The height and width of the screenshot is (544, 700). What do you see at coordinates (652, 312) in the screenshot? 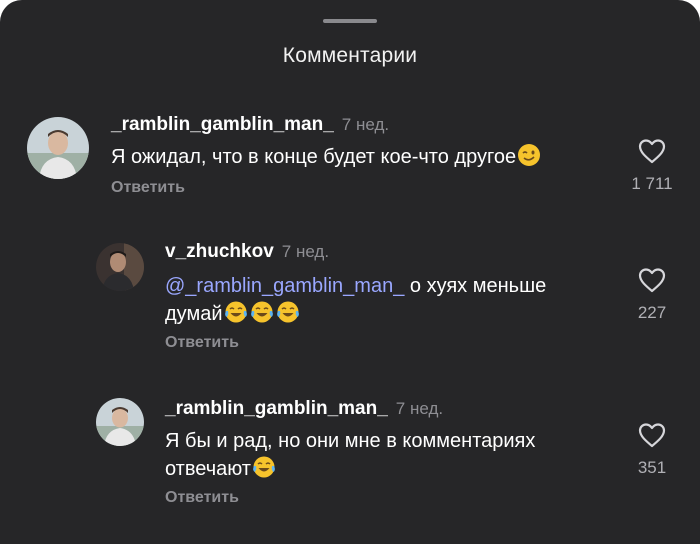
I see `like-count: 227` at bounding box center [652, 312].